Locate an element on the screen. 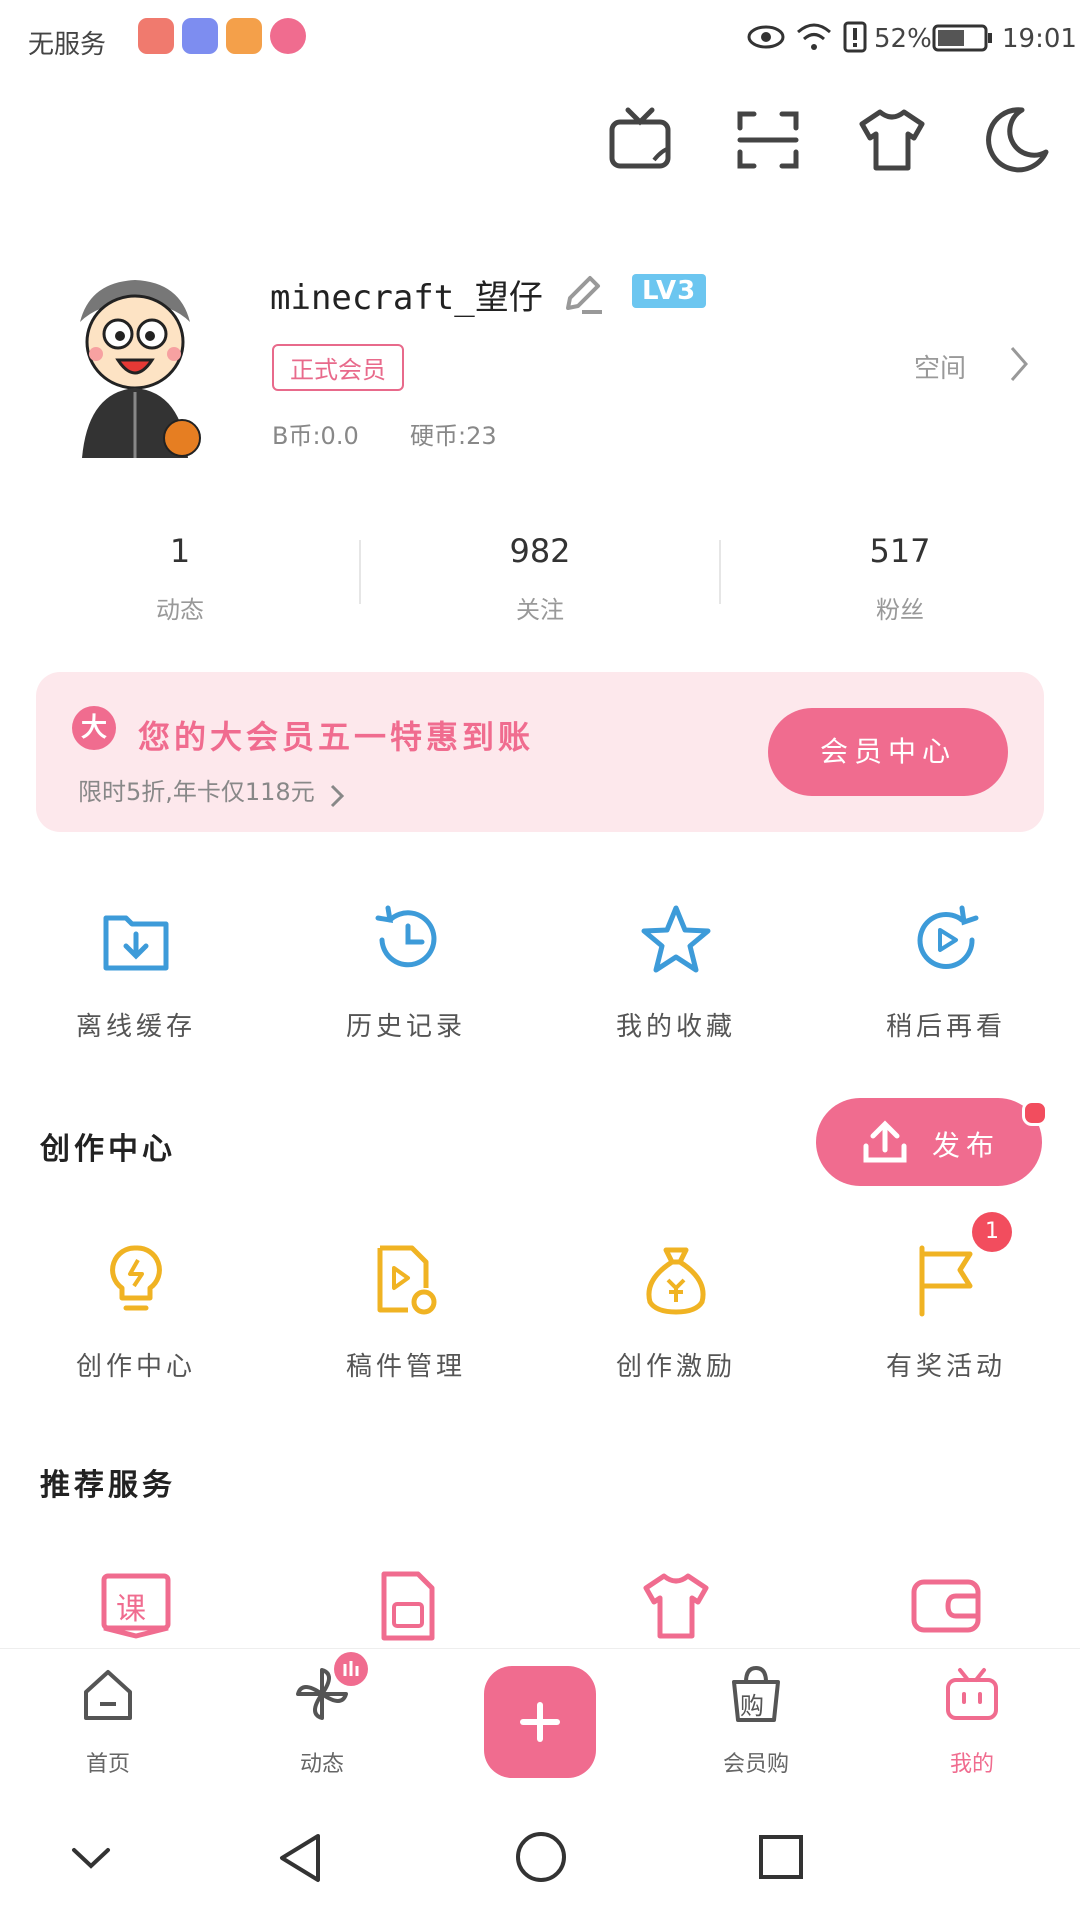 The width and height of the screenshot is (1080, 1920). carrier-text: 无服务 is located at coordinates (67, 45).